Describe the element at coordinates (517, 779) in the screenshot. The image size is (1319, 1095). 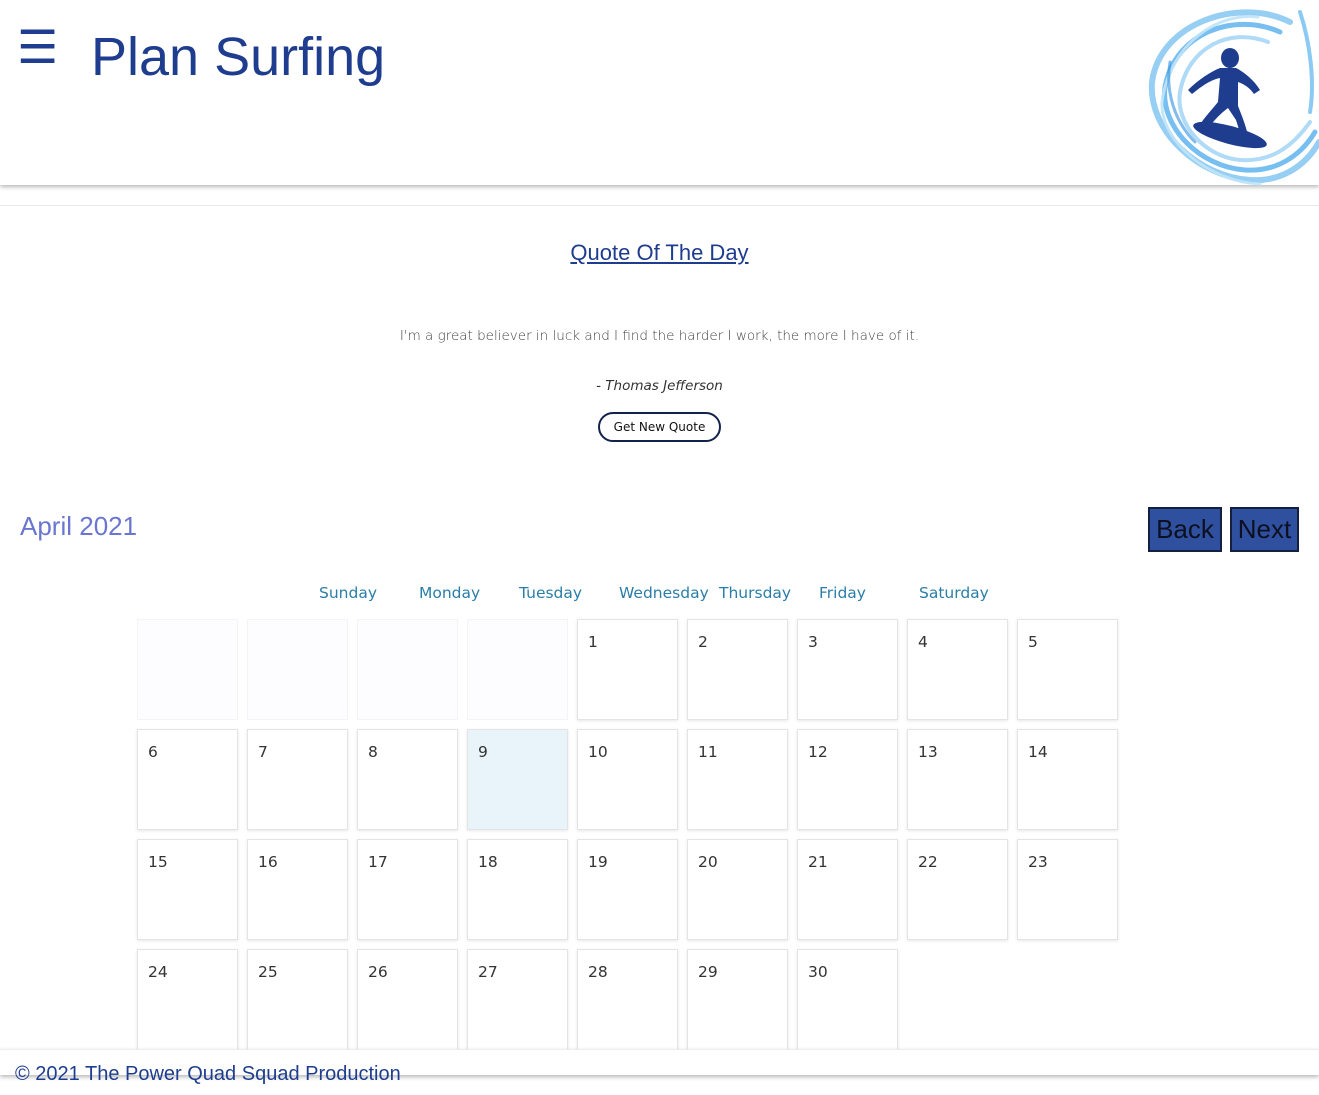
I see `calendar-day-cell: 9` at that location.